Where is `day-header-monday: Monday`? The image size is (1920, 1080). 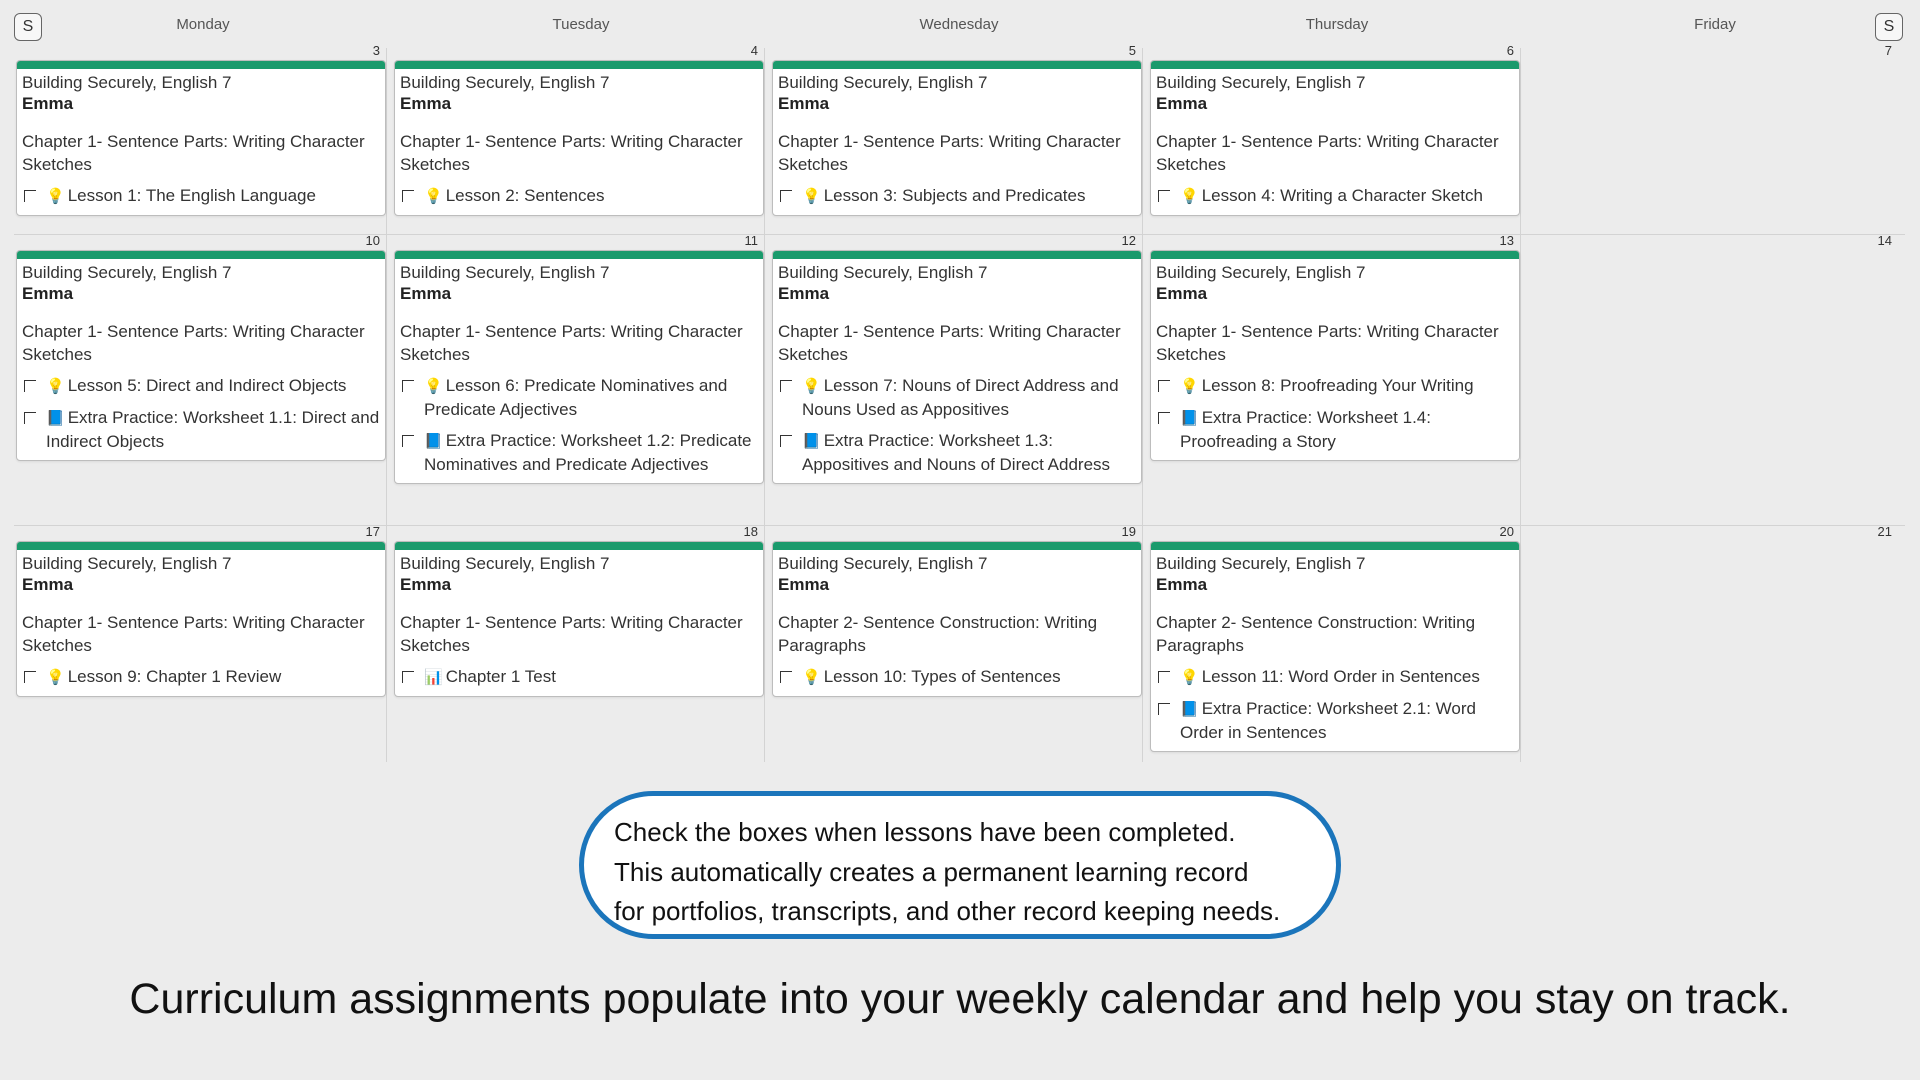 day-header-monday: Monday is located at coordinates (203, 24).